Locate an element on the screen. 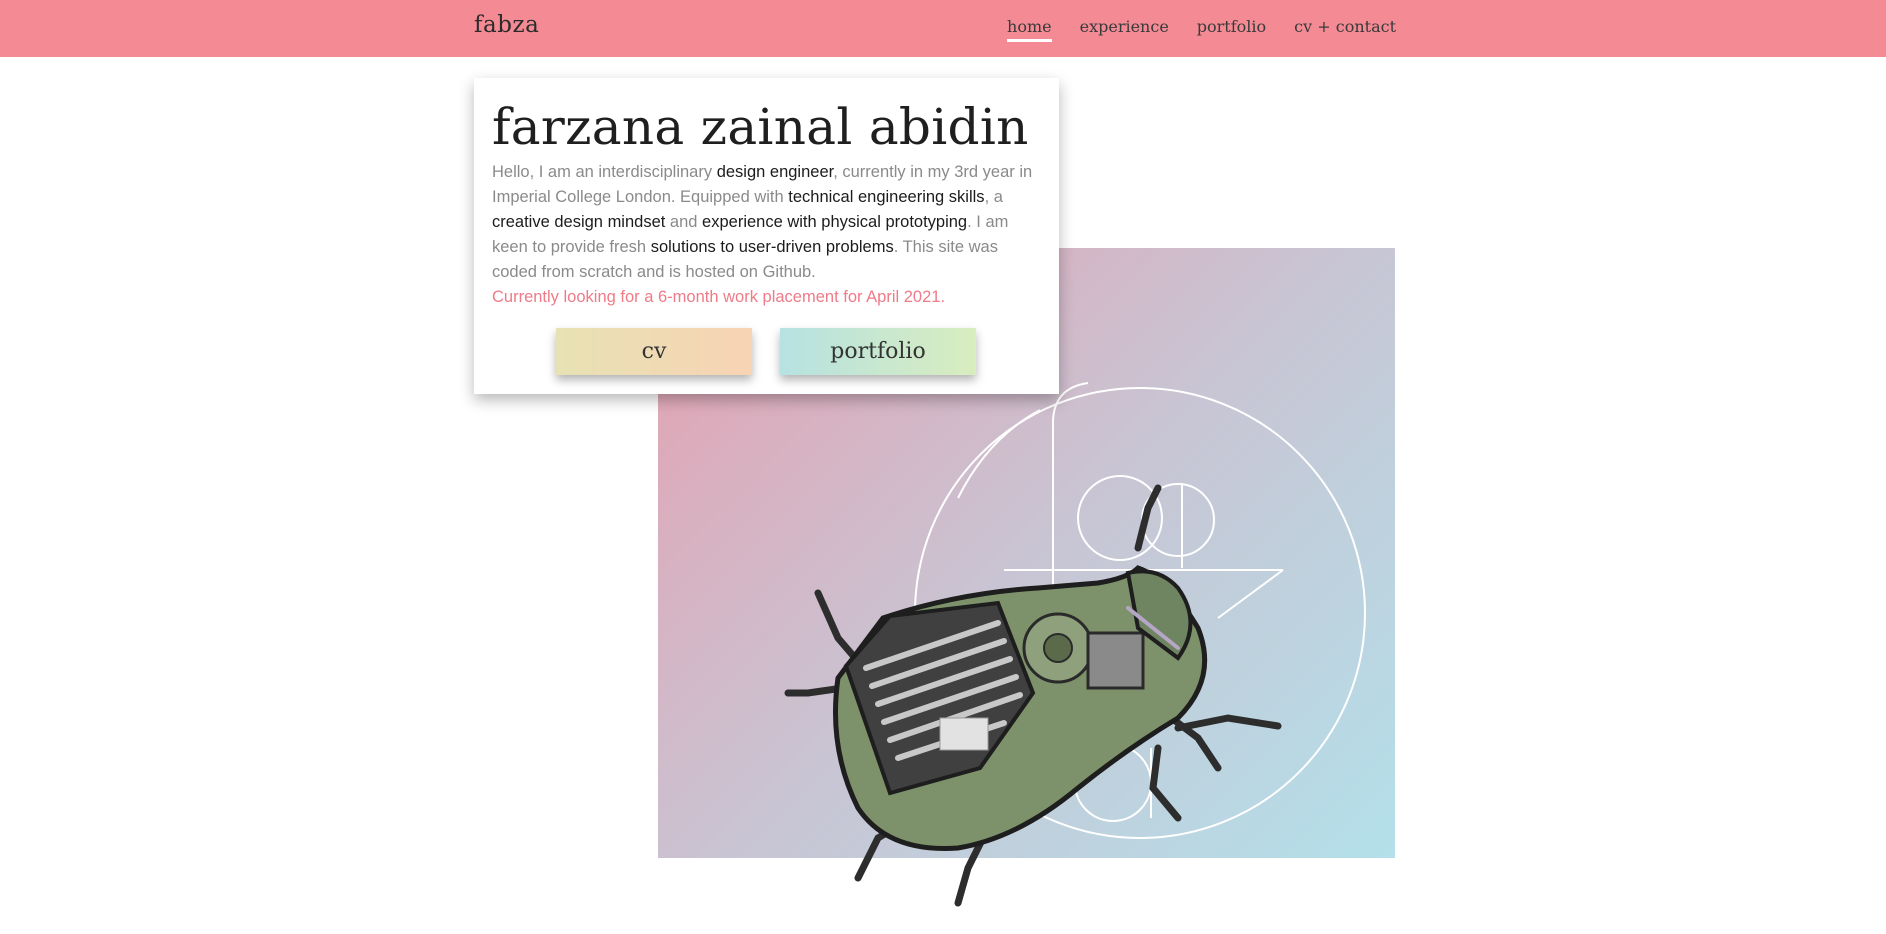 The image size is (1886, 934). nav-link-cv-contact: cv + contact is located at coordinates (1345, 28).